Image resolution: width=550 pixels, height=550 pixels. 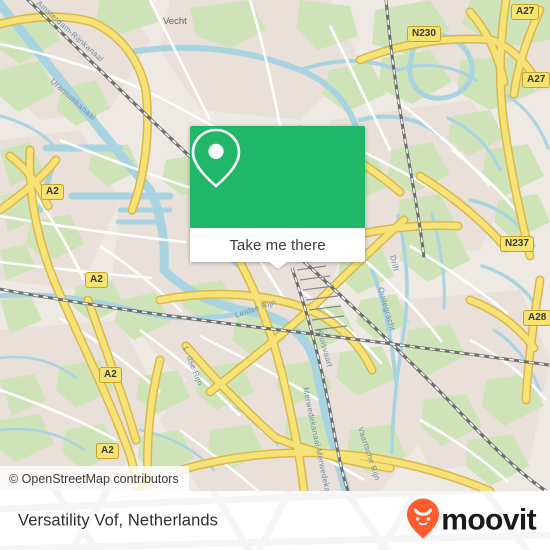 I want to click on page-title: Versatility Vof, Netherlands, so click(x=118, y=520).